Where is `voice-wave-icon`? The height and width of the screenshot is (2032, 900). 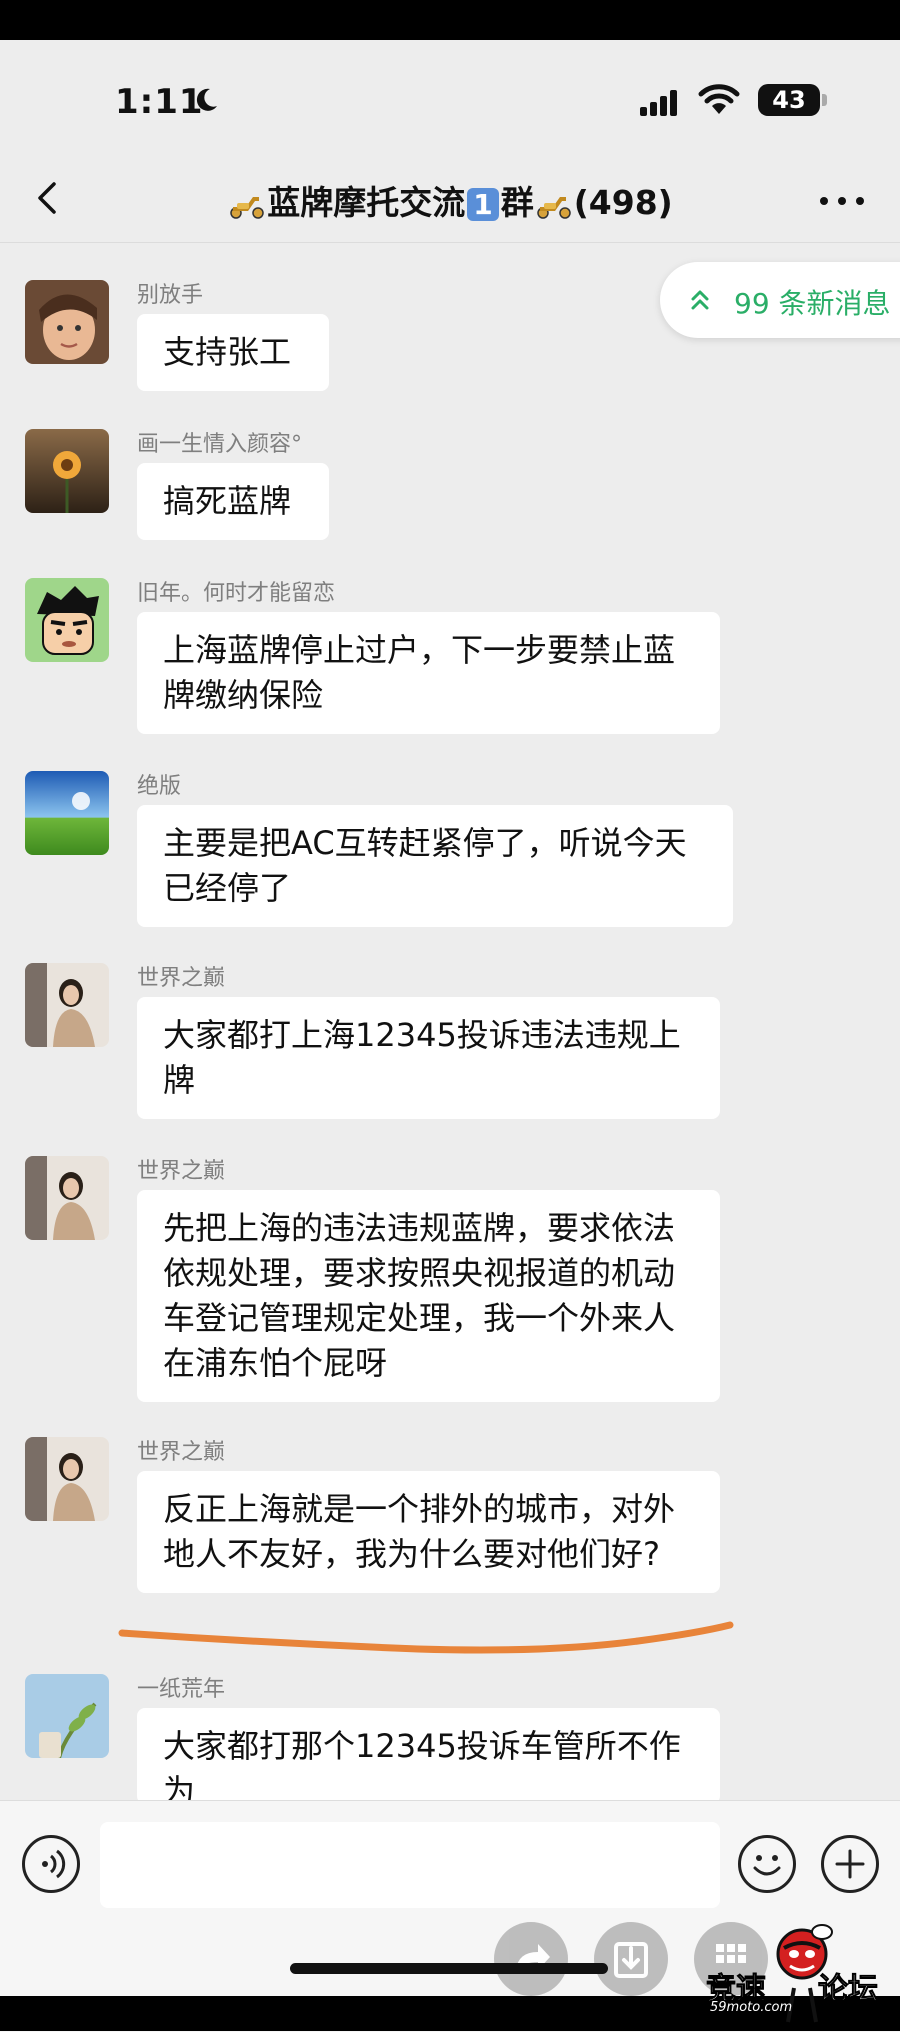 voice-wave-icon is located at coordinates (54, 1864).